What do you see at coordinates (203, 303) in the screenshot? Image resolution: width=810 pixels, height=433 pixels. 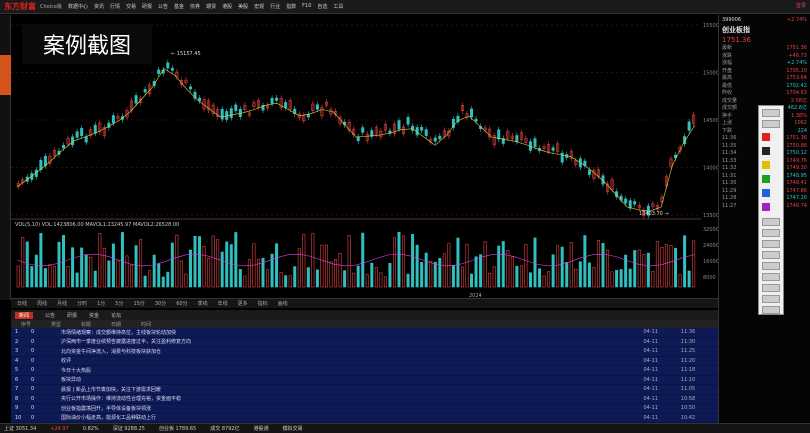 I see `period-tab: 季线` at bounding box center [203, 303].